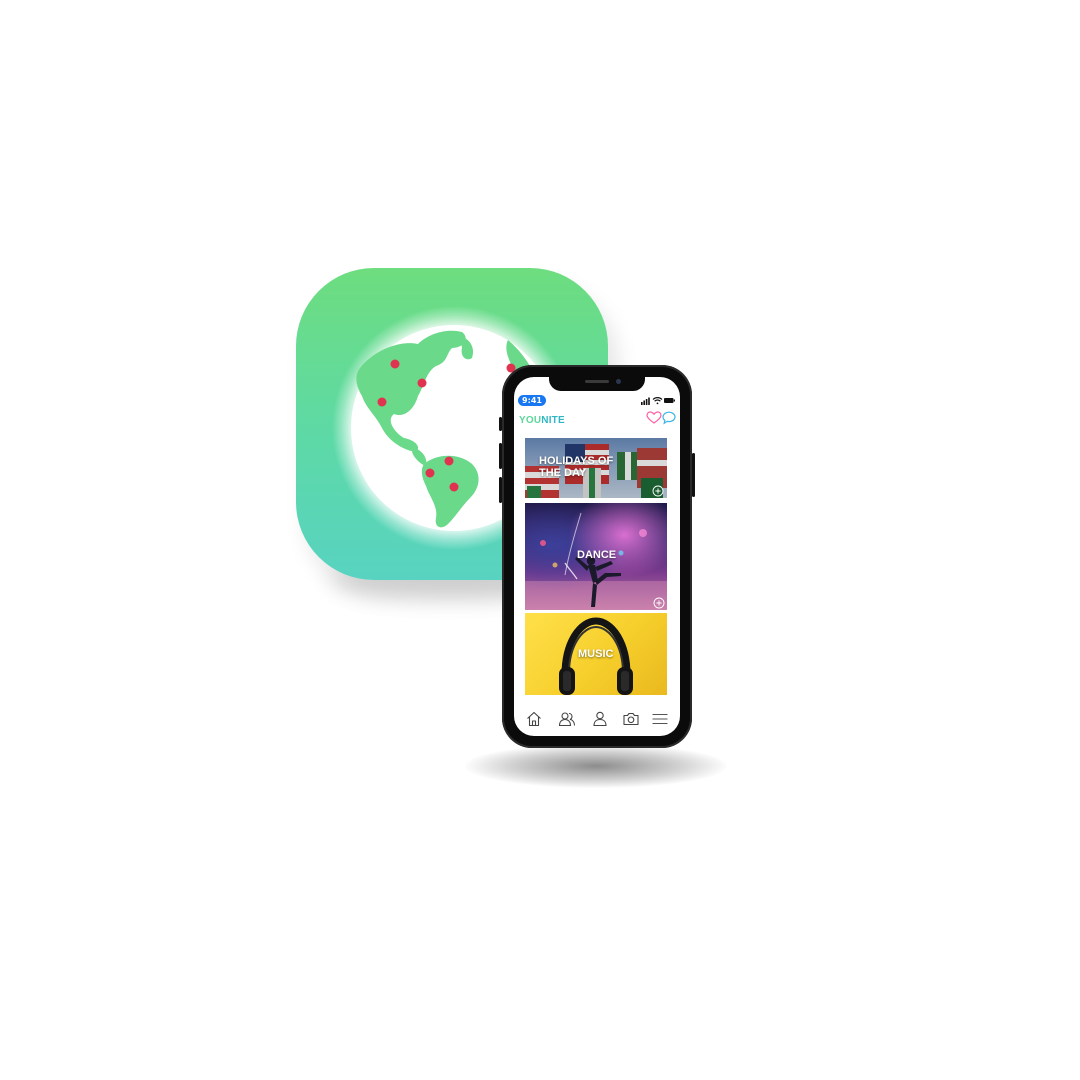  I want to click on tab-camera, so click(631, 719).